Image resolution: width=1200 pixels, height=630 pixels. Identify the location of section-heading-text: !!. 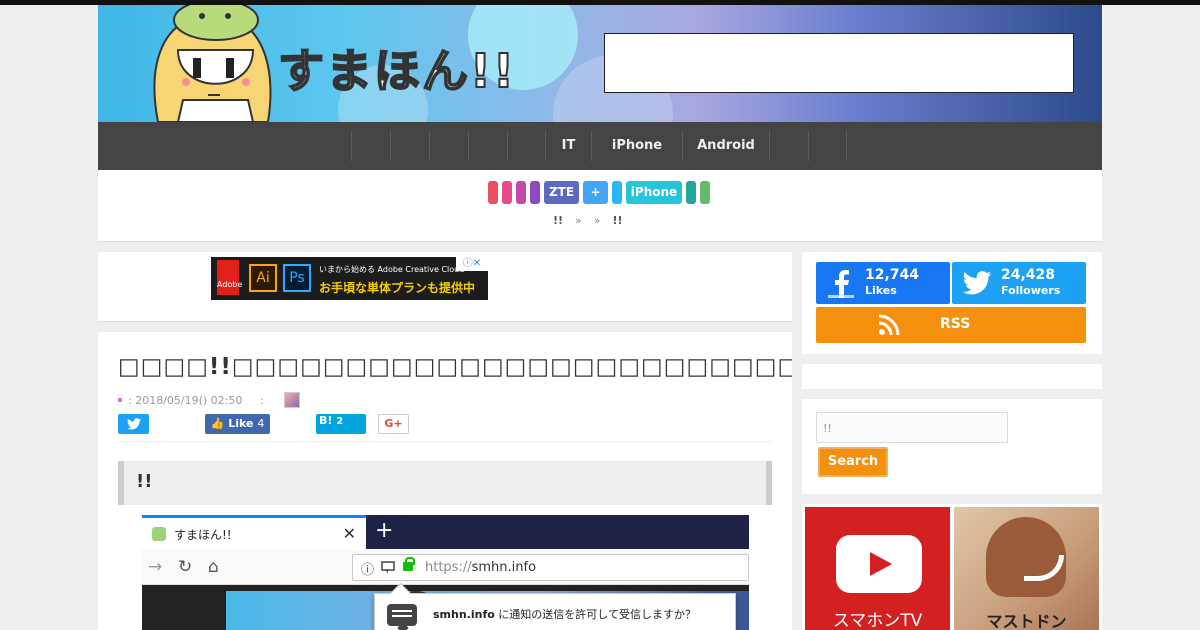
(144, 481).